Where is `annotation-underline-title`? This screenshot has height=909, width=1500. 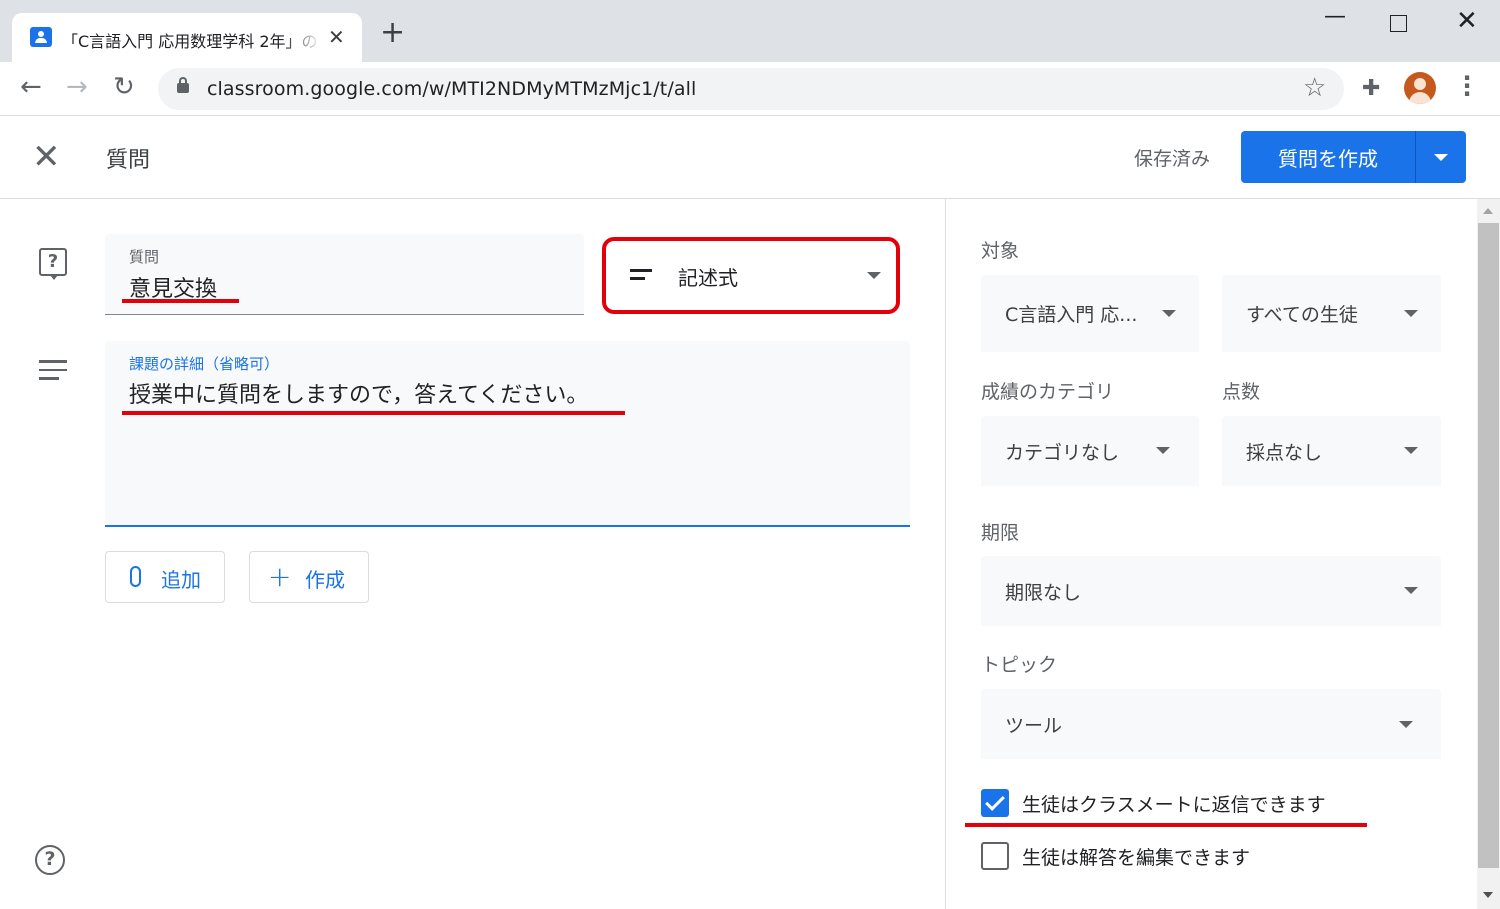 annotation-underline-title is located at coordinates (180, 301).